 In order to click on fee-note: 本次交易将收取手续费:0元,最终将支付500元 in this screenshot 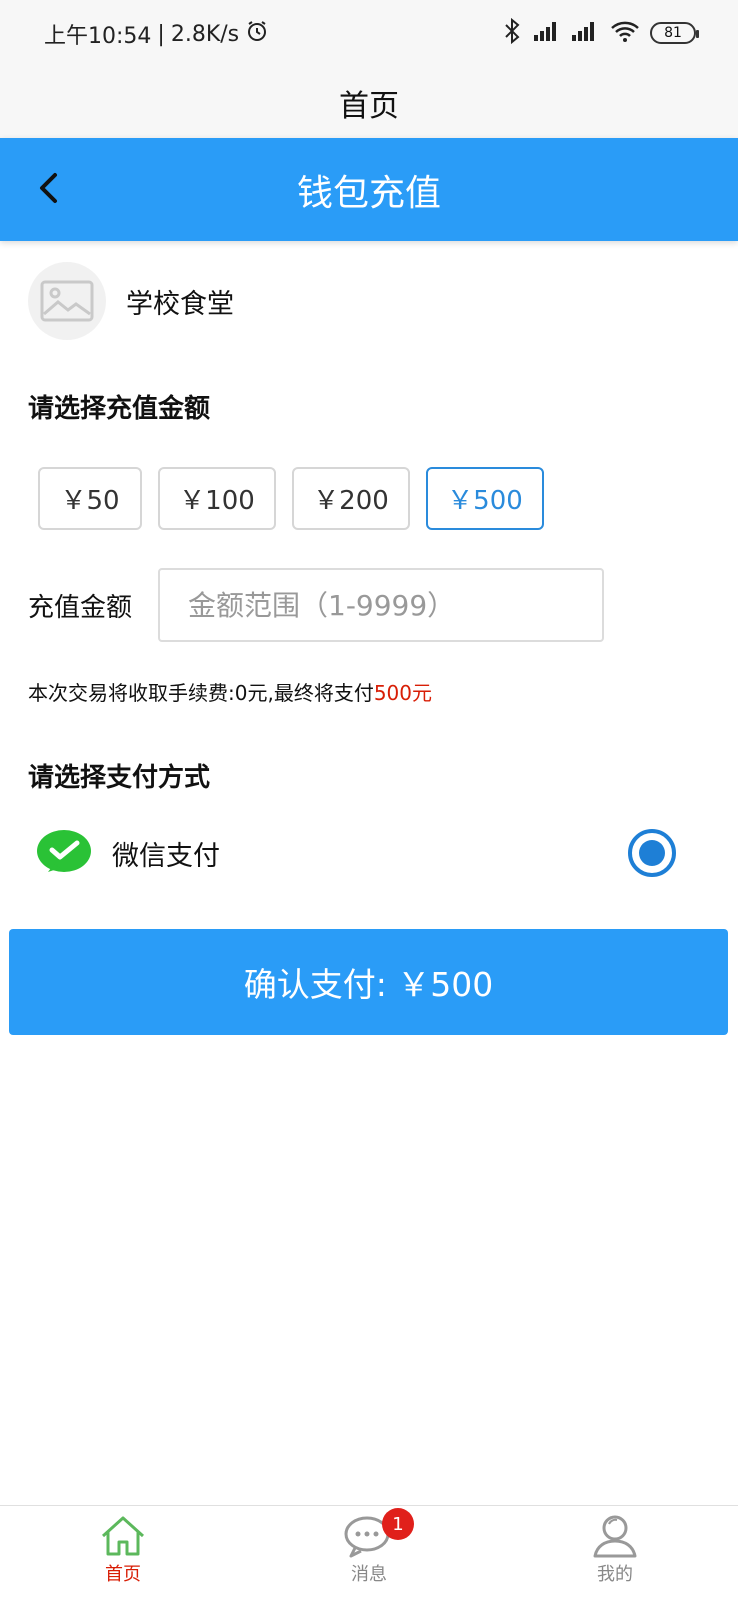, I will do `click(230, 691)`.